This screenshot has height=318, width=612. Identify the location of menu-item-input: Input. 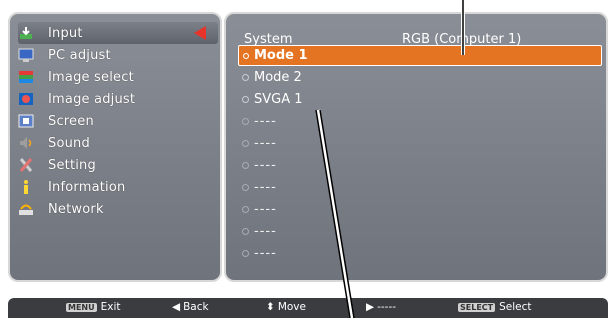
(118, 33).